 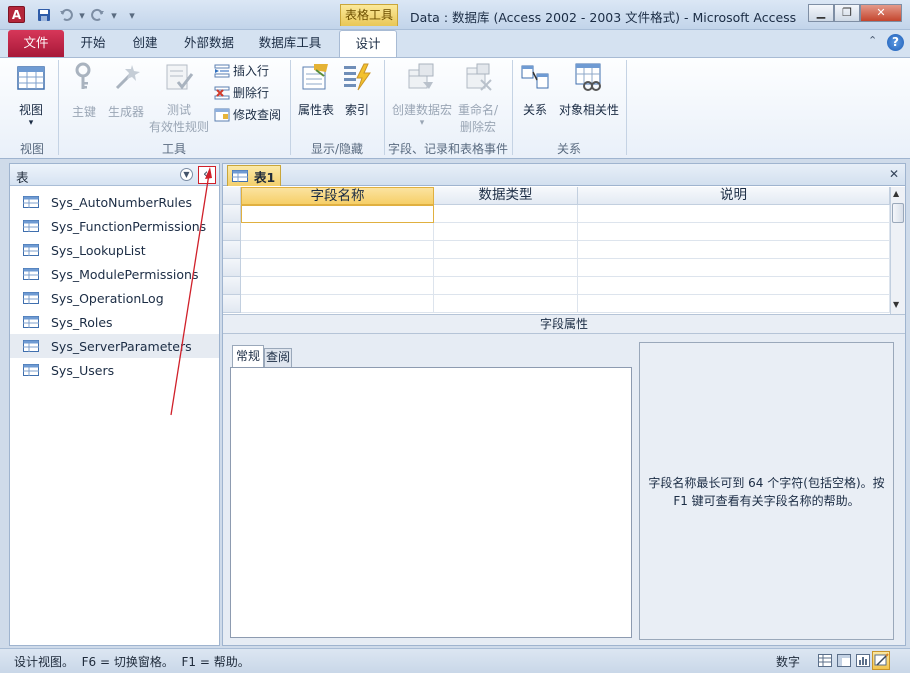 What do you see at coordinates (186, 174) in the screenshot?
I see `nav-pane-menu-icon: ▼` at bounding box center [186, 174].